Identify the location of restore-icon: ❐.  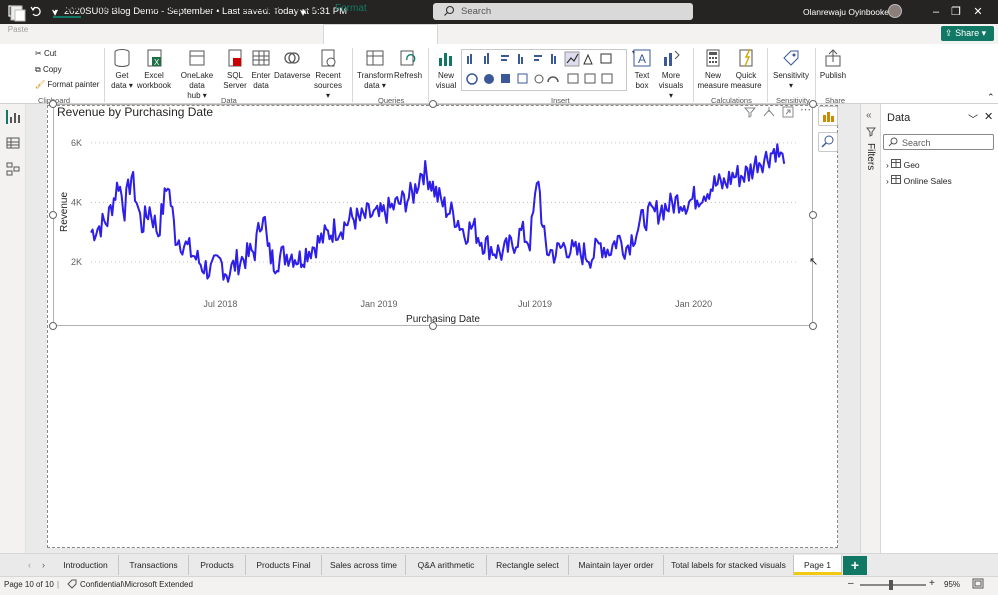
(956, 12).